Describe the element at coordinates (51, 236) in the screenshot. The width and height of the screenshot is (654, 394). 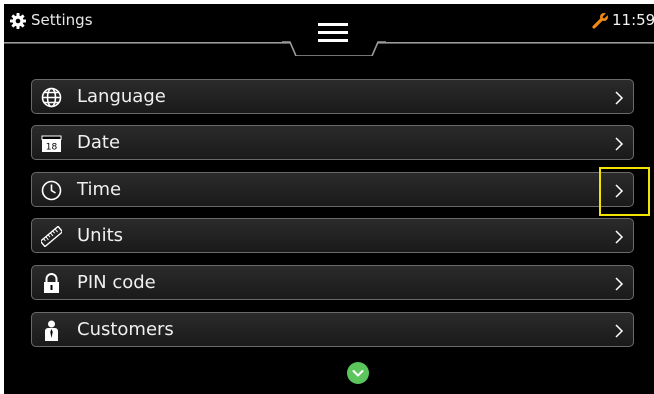
I see `ruler-icon` at that location.